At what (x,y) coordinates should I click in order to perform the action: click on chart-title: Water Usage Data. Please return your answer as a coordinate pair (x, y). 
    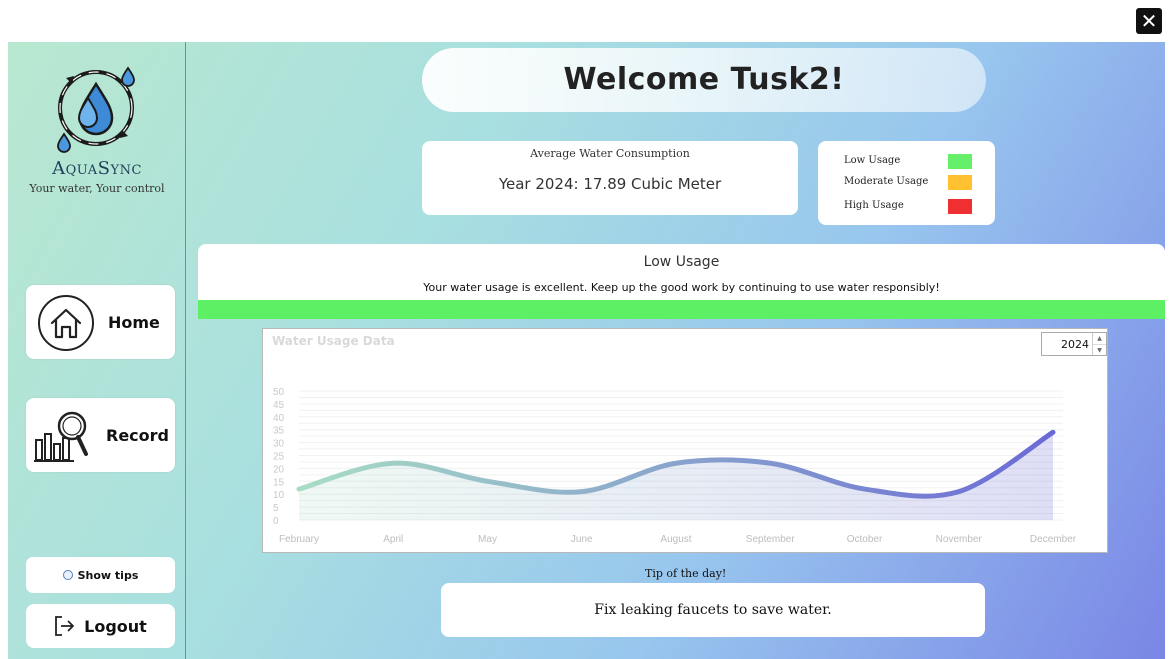
    Looking at the image, I should click on (333, 341).